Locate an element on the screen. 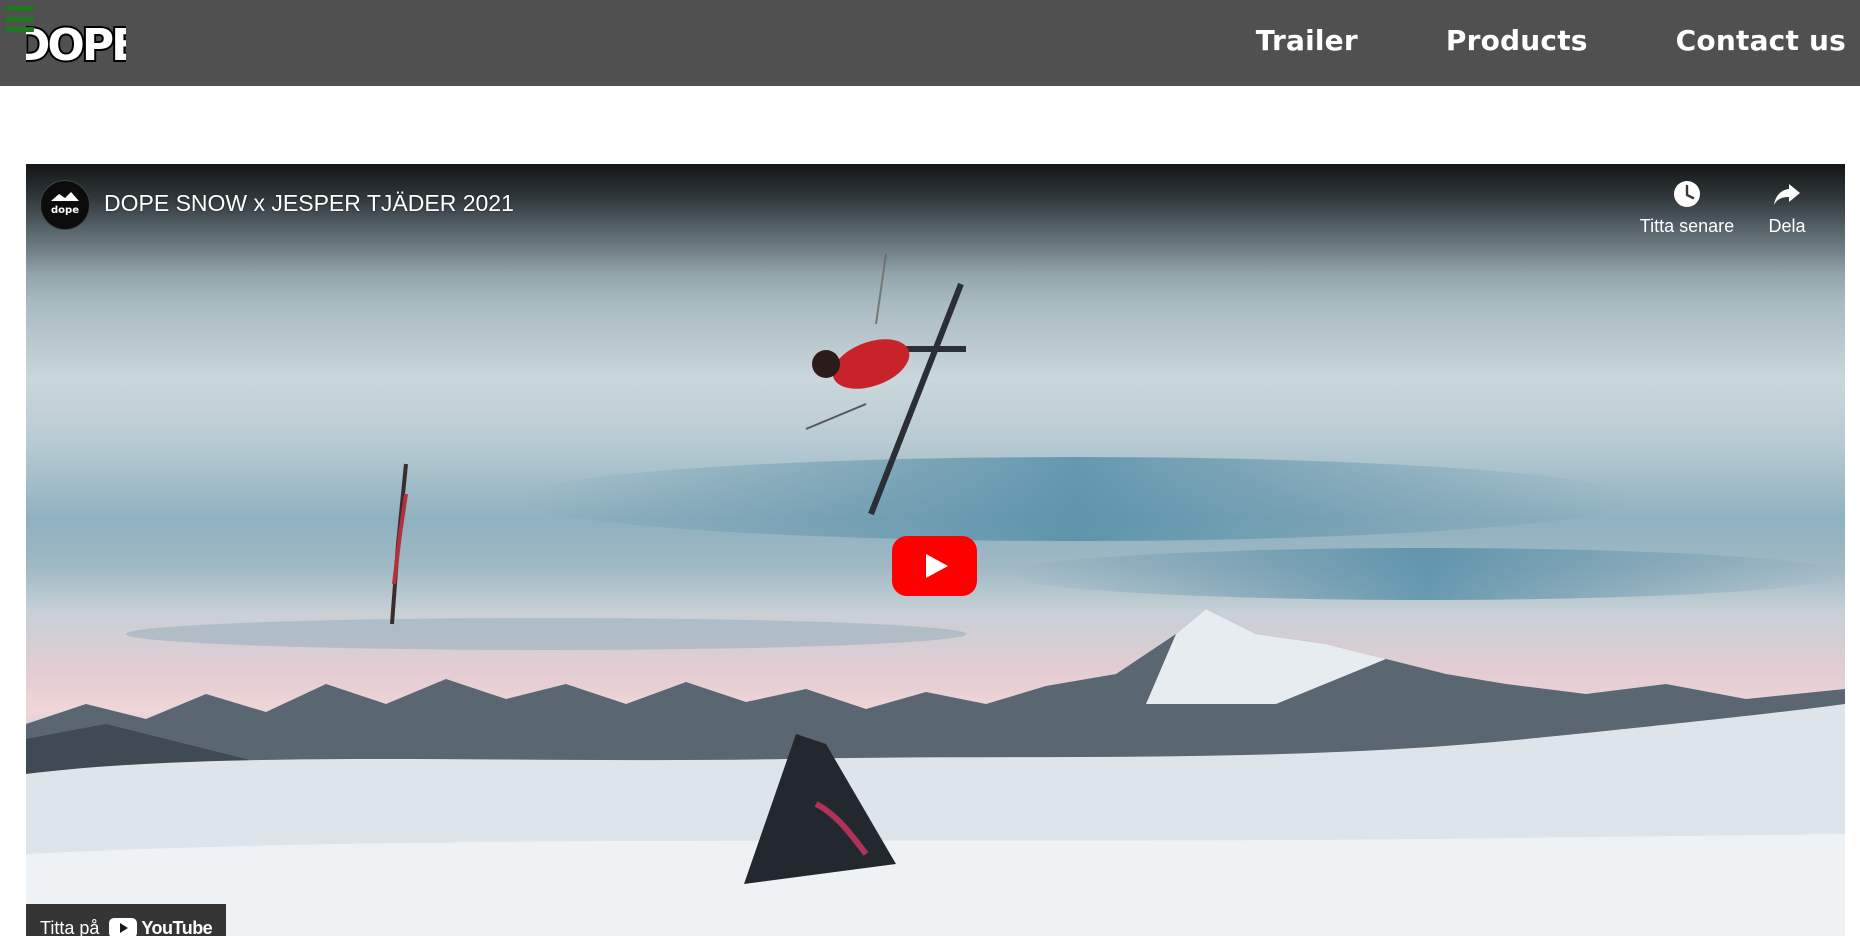 The width and height of the screenshot is (1860, 936). play-icon is located at coordinates (934, 566).